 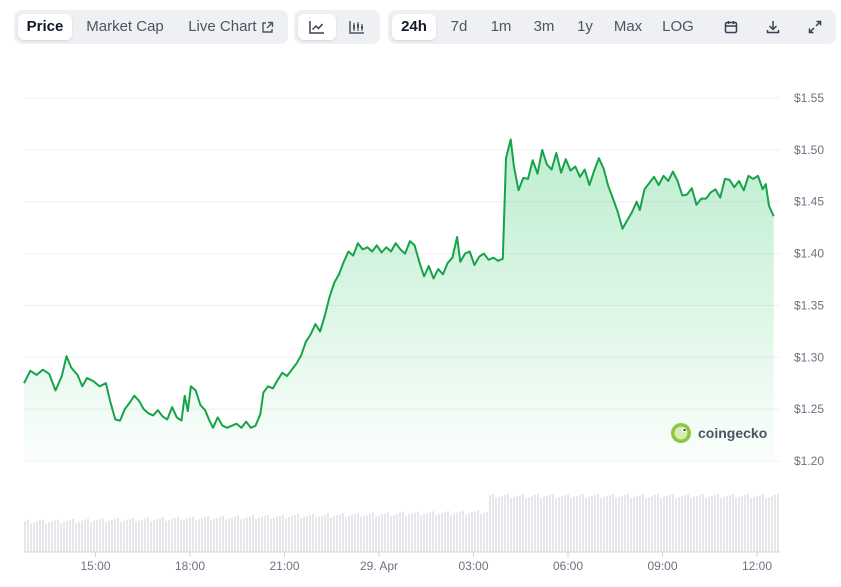 I want to click on x-tick-label: 12:00, so click(x=757, y=566).